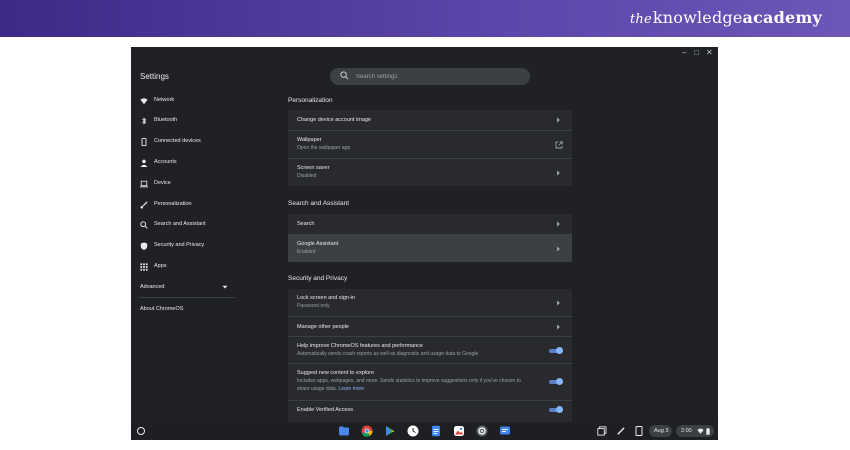 Image resolution: width=850 pixels, height=450 pixels. What do you see at coordinates (430, 144) in the screenshot?
I see `row-wallpaper: Wallpaper Open the wallpaper app` at bounding box center [430, 144].